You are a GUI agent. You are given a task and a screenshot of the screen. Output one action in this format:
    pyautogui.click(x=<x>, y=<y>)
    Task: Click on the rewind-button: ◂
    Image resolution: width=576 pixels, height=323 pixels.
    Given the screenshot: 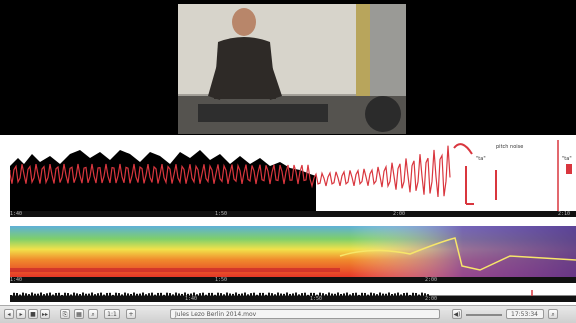 What is the action you would take?
    pyautogui.click(x=9, y=314)
    